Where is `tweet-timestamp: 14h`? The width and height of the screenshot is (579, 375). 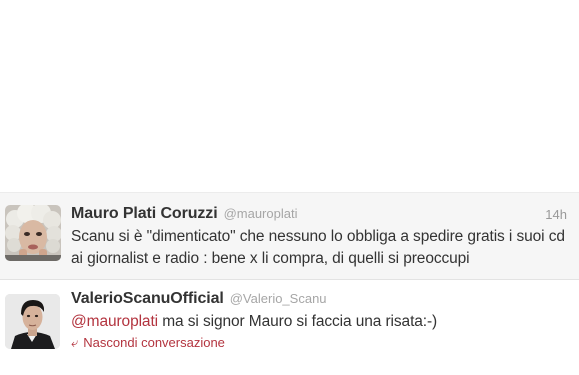
tweet-timestamp: 14h is located at coordinates (556, 214).